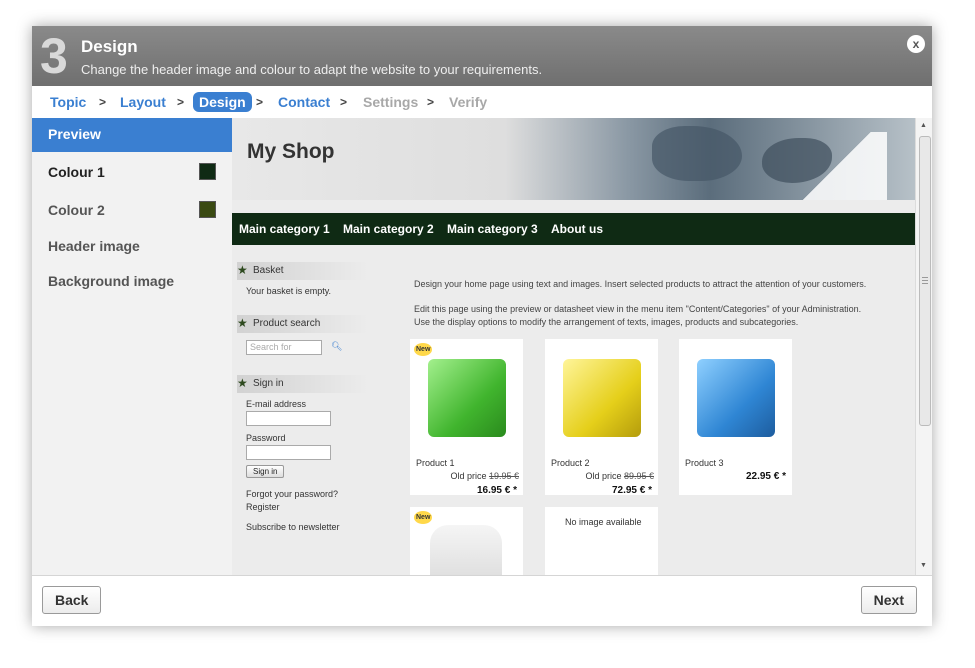  Describe the element at coordinates (388, 229) in the screenshot. I see `nav-main-category-2: Main category 2` at that location.